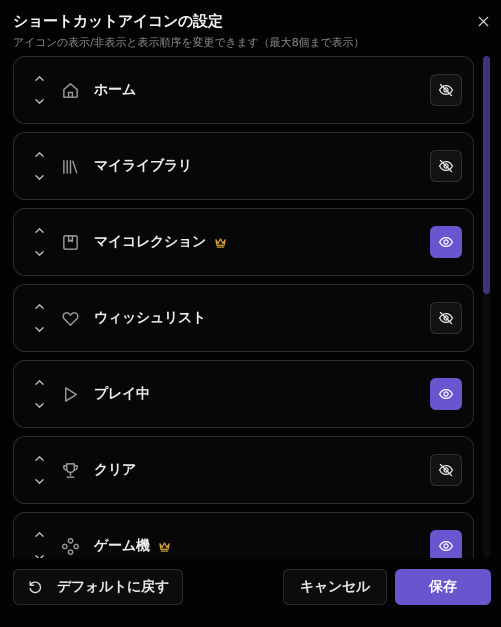 The image size is (501, 627). Describe the element at coordinates (143, 166) in the screenshot. I see `shortcut-label: マイライブラリ` at that location.